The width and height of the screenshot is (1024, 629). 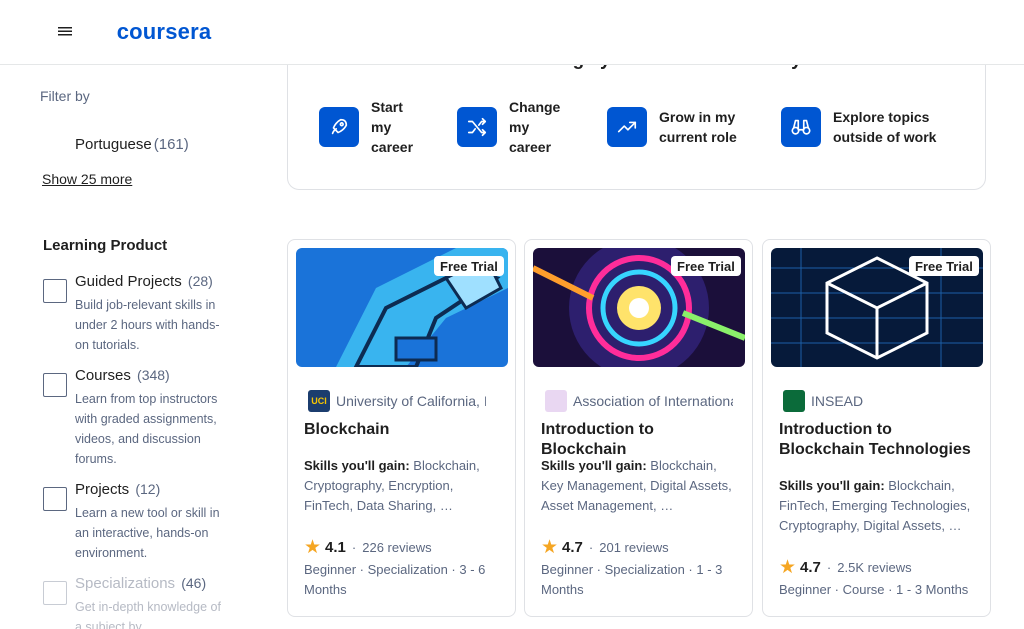 I want to click on intent-grow-role-button: Grow in my current role, so click(x=683, y=127).